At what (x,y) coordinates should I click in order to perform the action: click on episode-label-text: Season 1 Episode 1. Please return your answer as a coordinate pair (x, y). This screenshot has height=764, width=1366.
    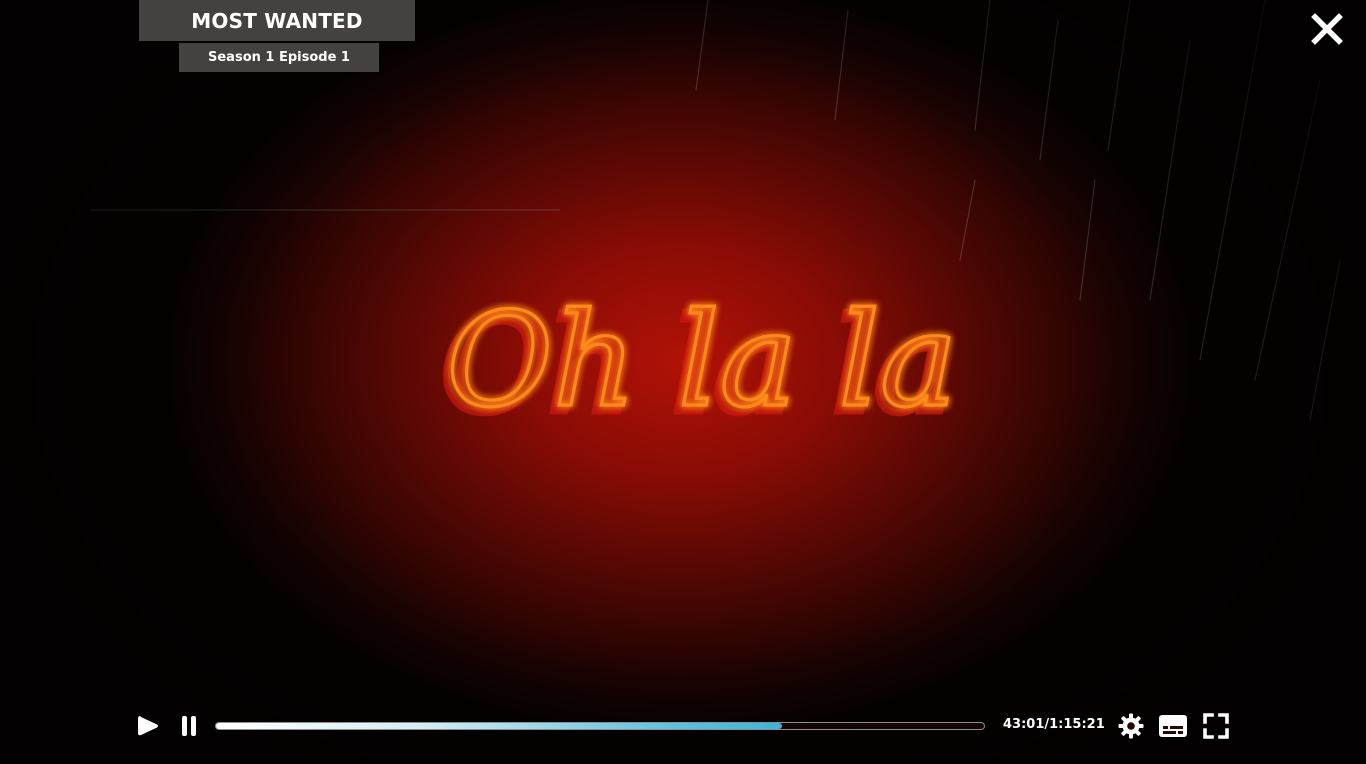
    Looking at the image, I should click on (279, 57).